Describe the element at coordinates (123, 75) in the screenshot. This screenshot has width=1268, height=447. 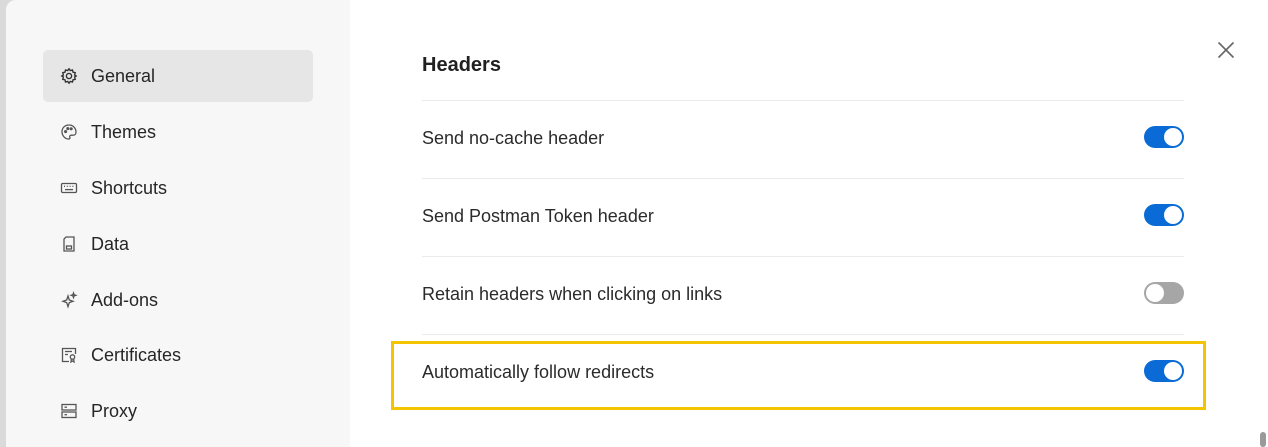
I see `sidebar-item-label: General` at that location.